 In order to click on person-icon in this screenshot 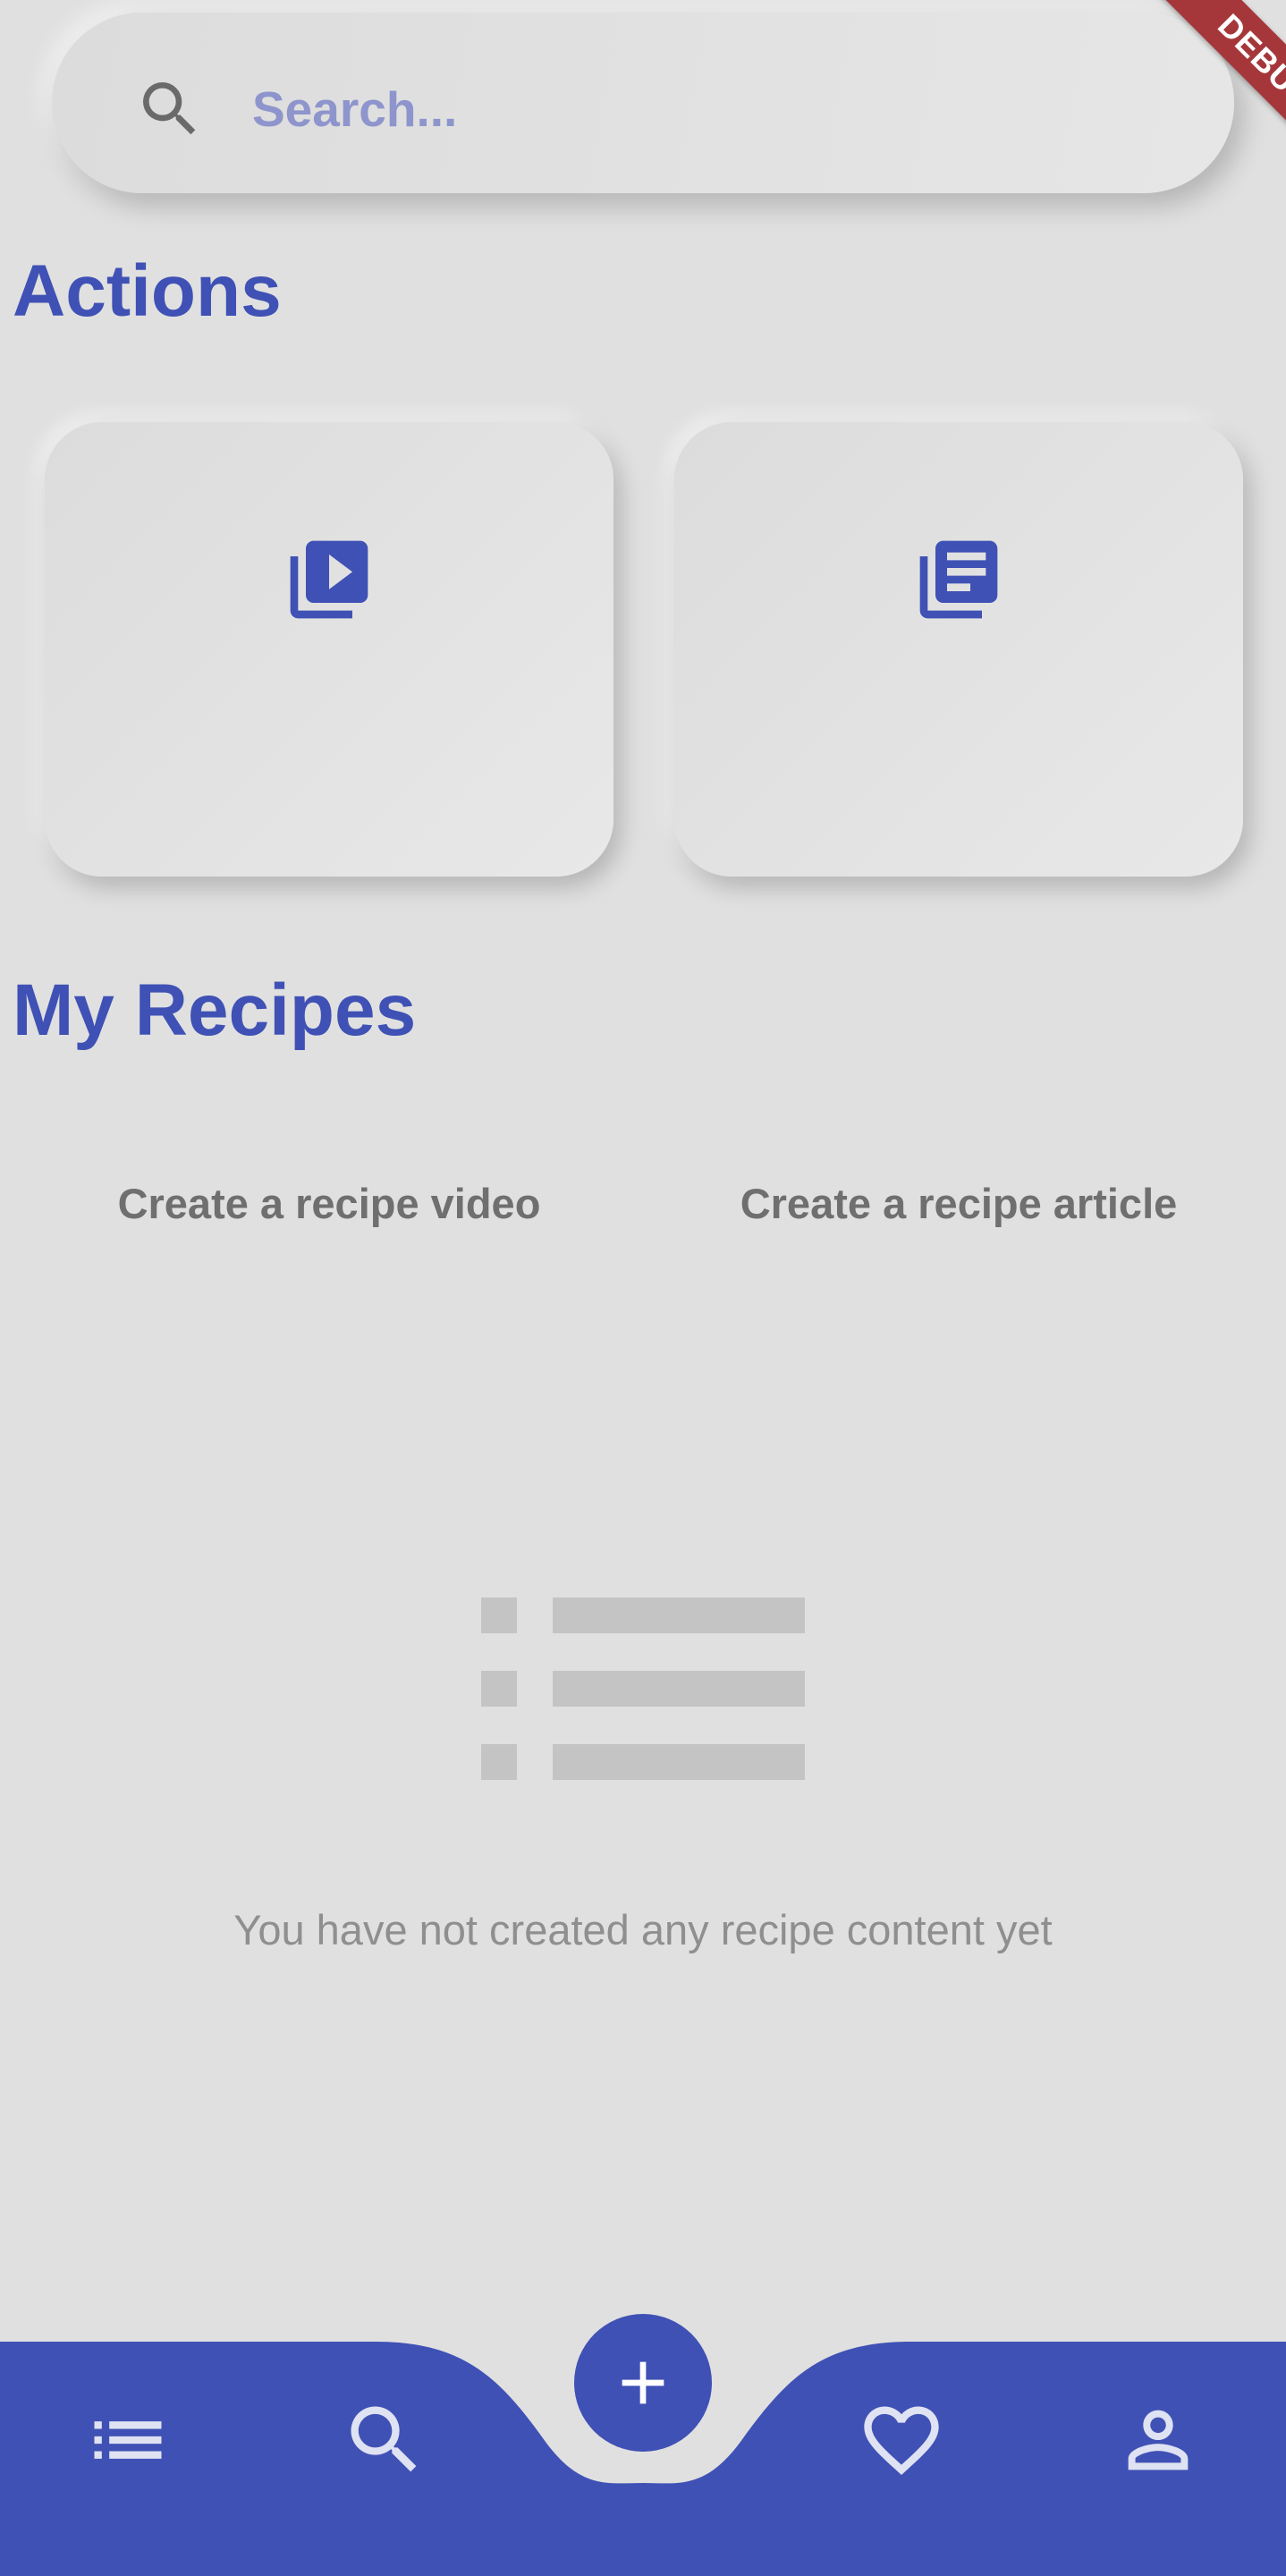, I will do `click(1158, 2440)`.